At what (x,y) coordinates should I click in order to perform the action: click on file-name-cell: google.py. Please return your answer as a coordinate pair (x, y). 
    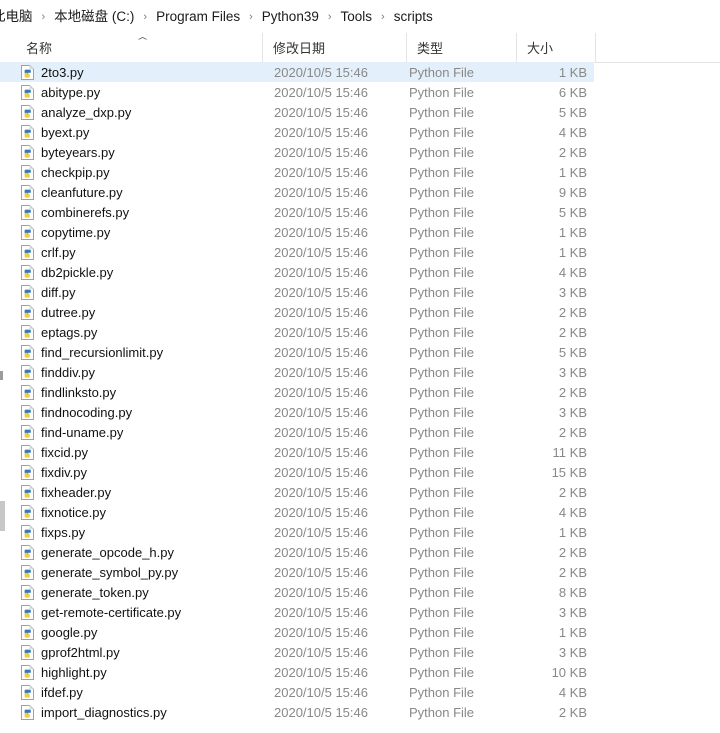
    Looking at the image, I should click on (59, 632).